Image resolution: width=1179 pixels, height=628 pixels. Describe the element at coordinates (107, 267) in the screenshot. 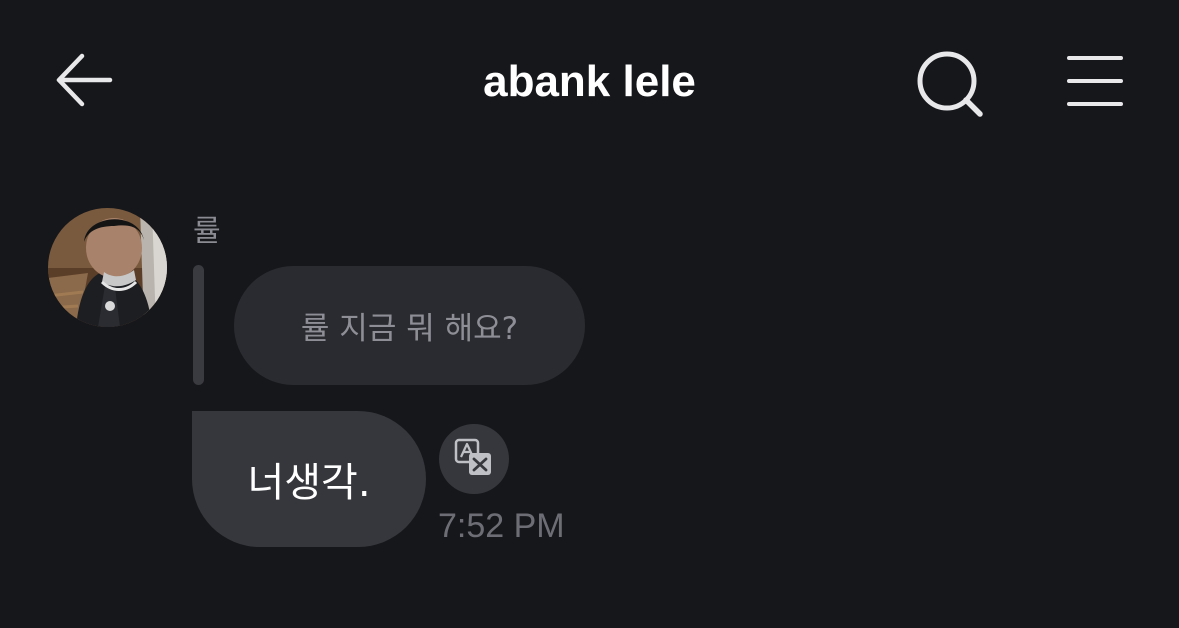

I see `avatar` at that location.